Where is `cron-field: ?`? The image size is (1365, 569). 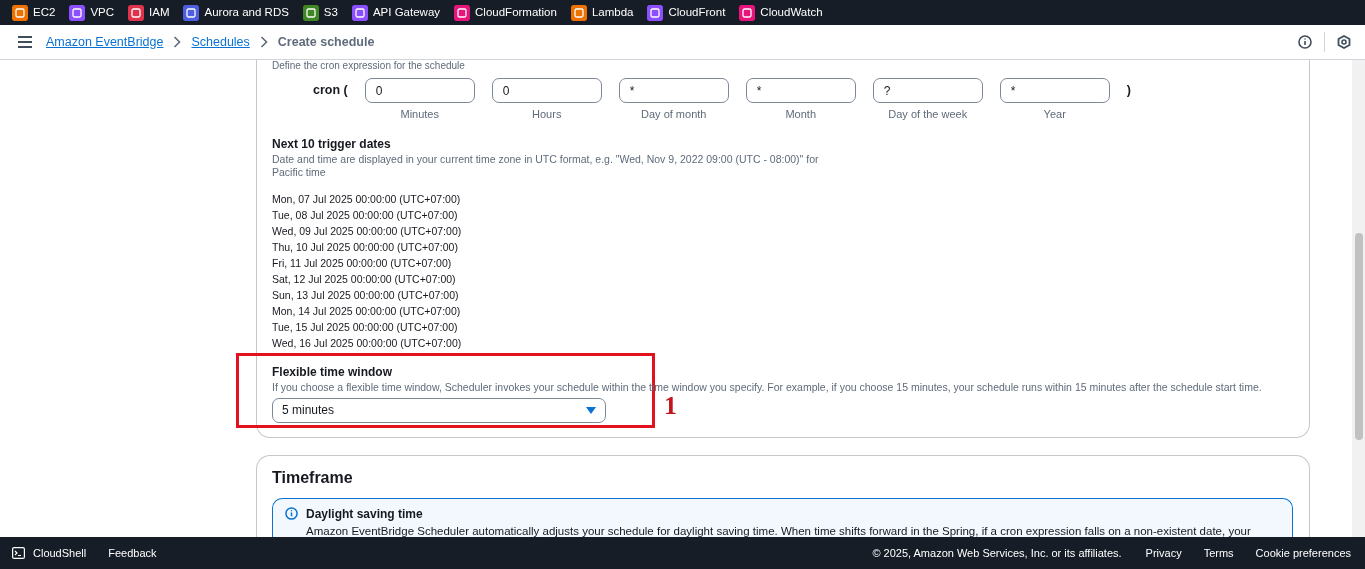 cron-field: ? is located at coordinates (927, 90).